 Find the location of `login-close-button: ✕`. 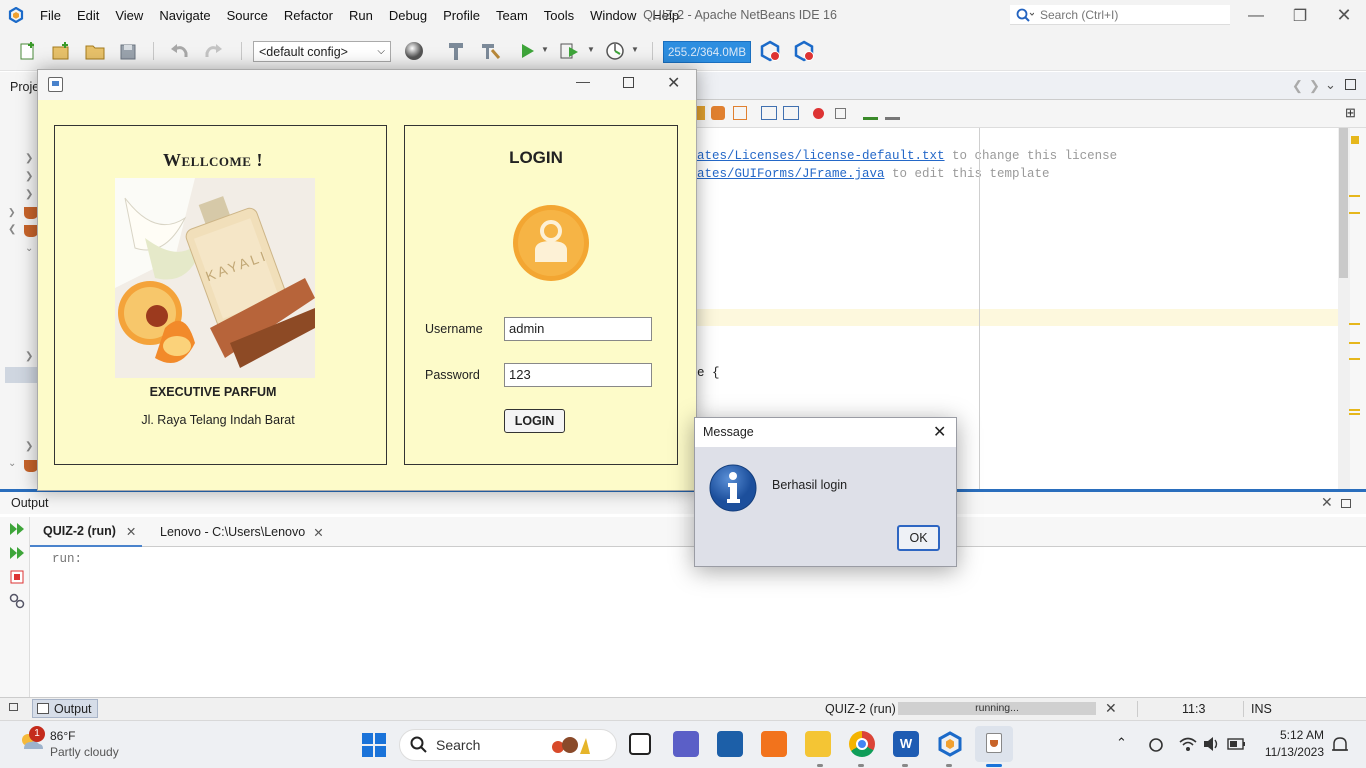

login-close-button: ✕ is located at coordinates (673, 83).